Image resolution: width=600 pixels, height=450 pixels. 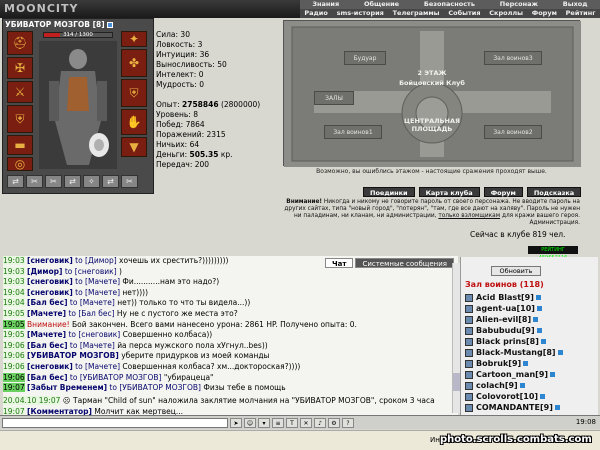 What do you see at coordinates (516, 271) in the screenshot?
I see `refresh-button: Обновить` at bounding box center [516, 271].